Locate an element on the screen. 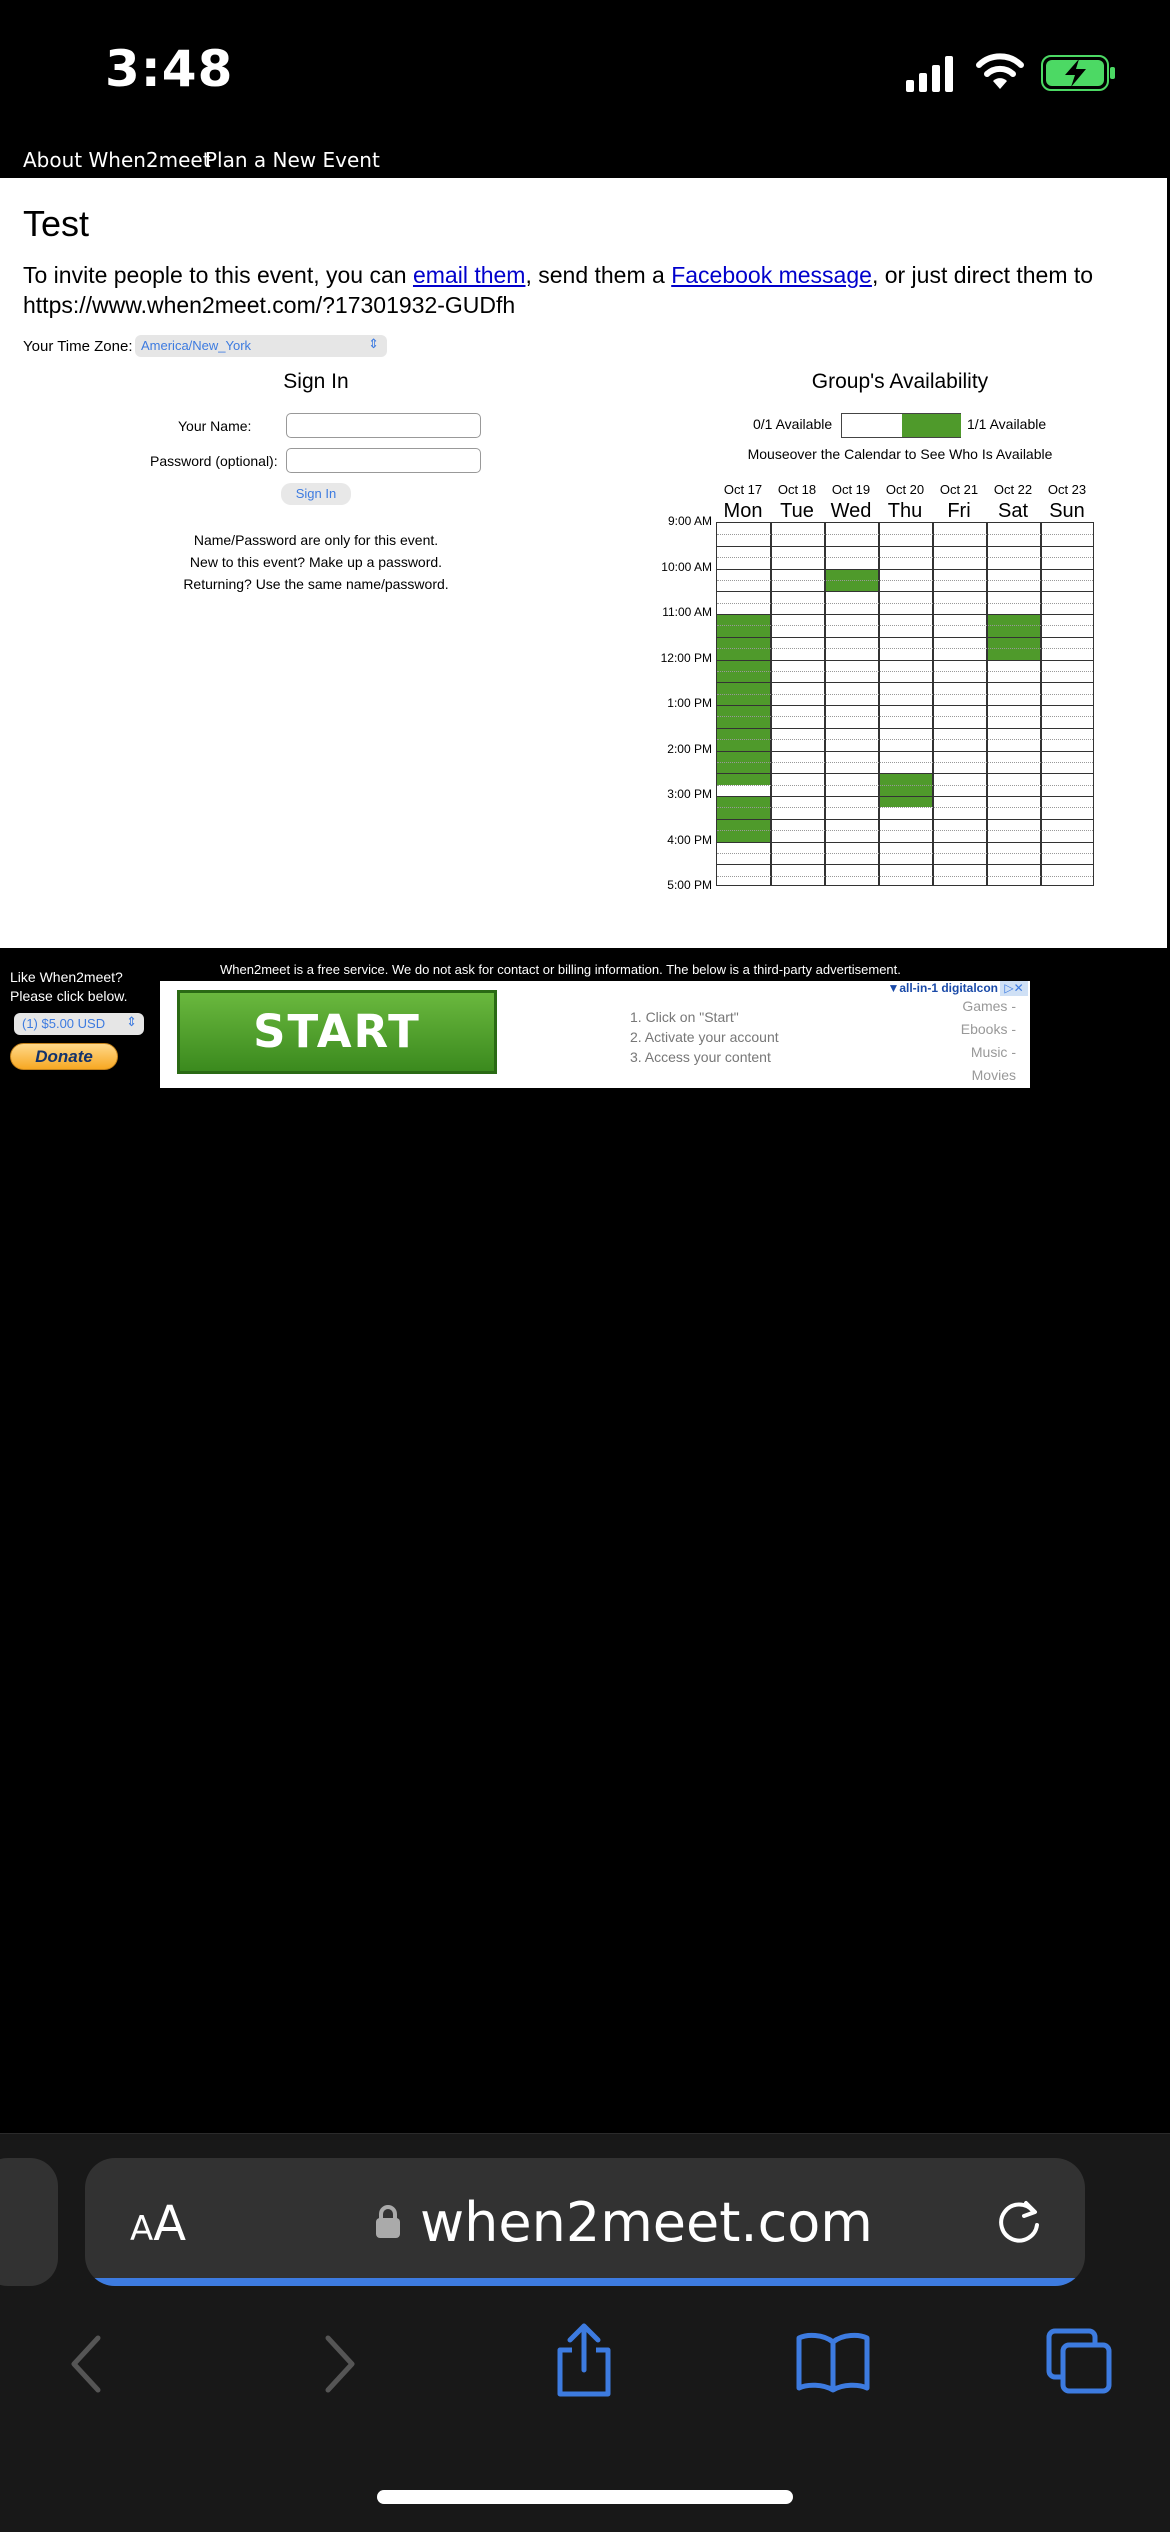  home-indicator is located at coordinates (585, 2497).